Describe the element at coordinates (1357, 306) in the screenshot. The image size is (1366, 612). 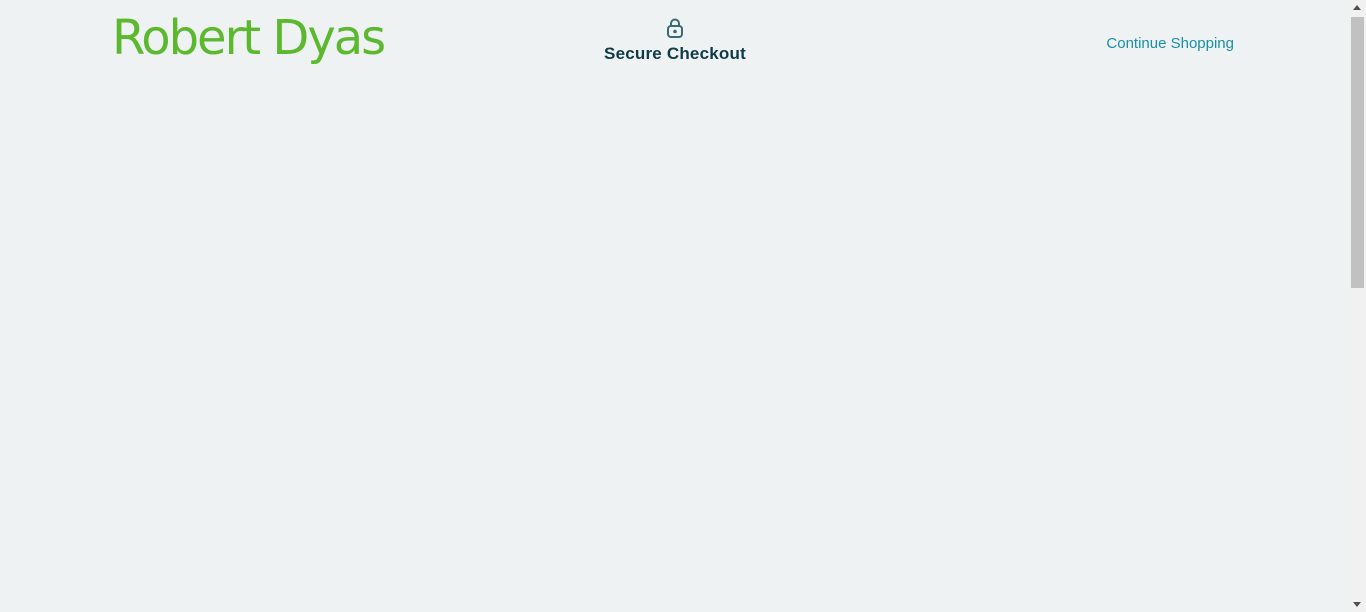
I see `vertical-scrollbar` at that location.